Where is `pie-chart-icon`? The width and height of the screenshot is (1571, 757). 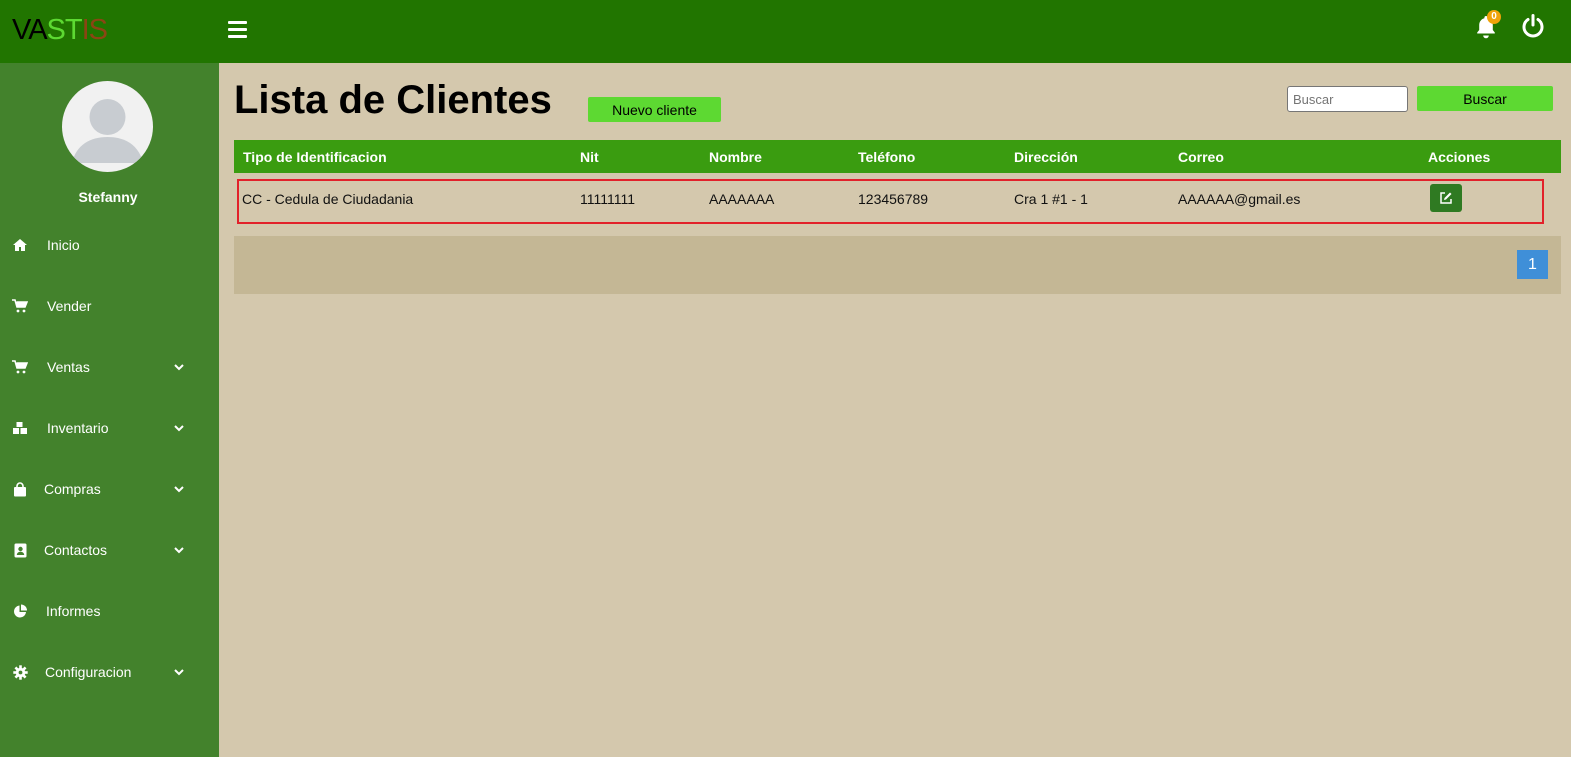
pie-chart-icon is located at coordinates (20, 611).